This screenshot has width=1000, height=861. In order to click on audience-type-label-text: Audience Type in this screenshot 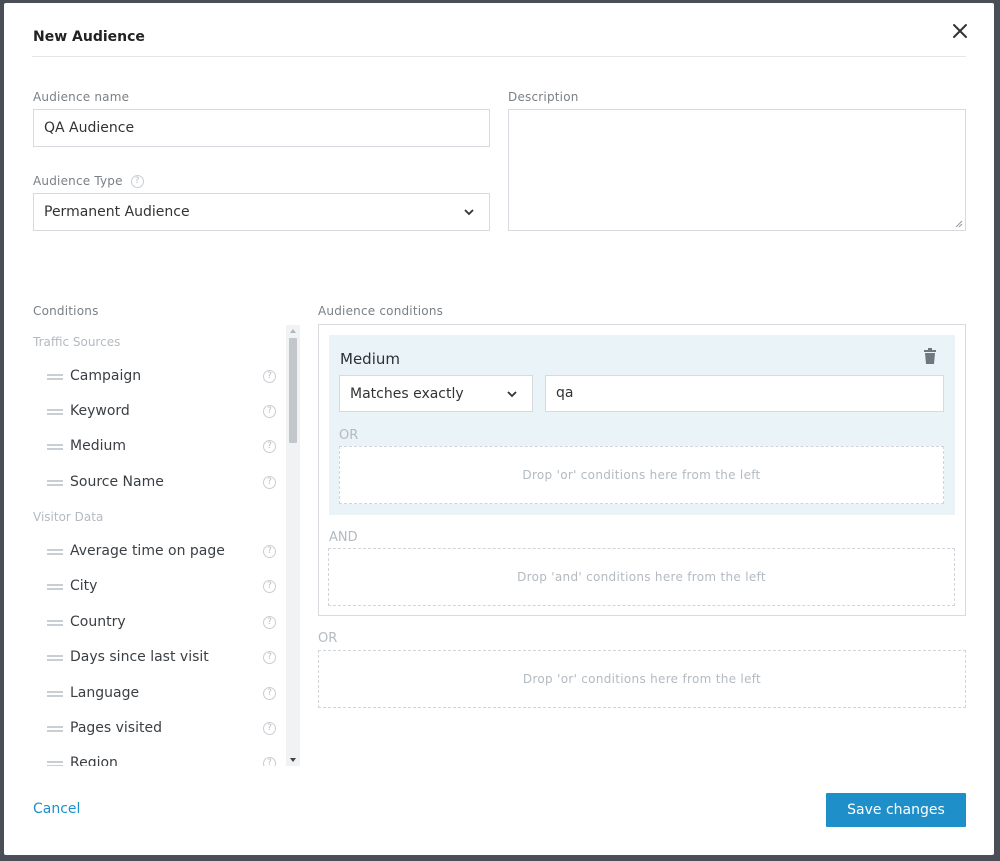, I will do `click(78, 181)`.